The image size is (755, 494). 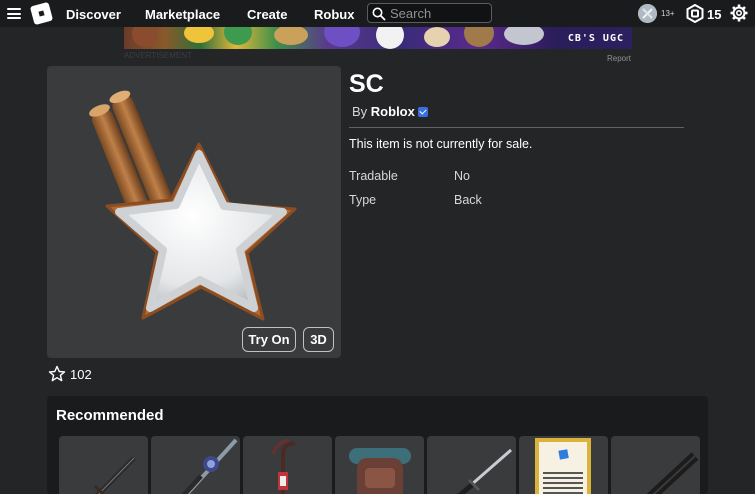 I want to click on backpack-icon, so click(x=380, y=471).